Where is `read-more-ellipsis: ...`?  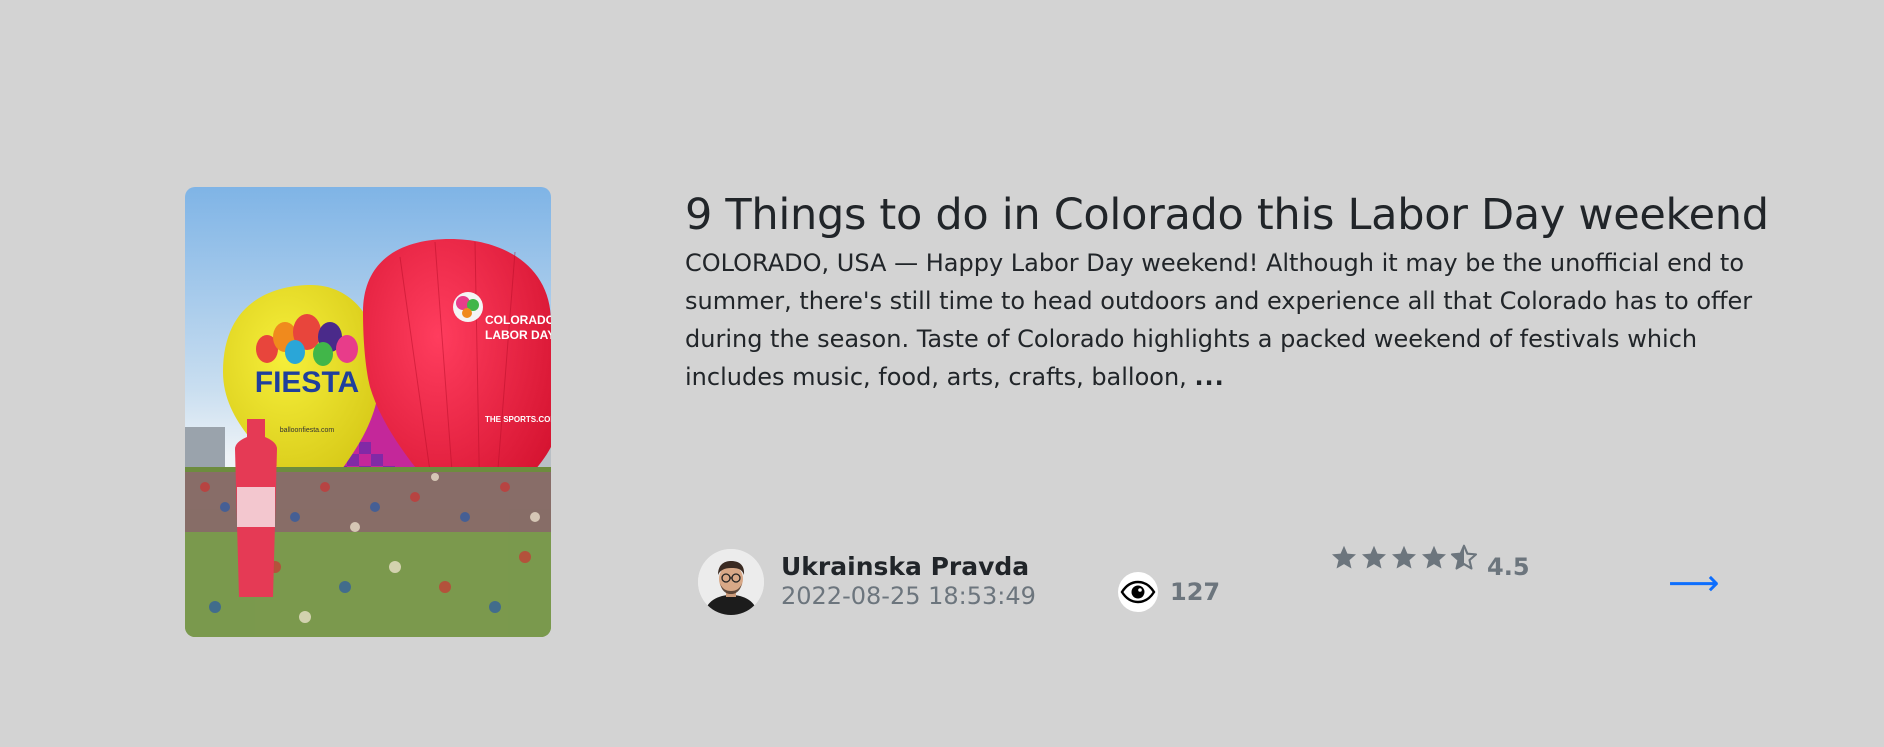
read-more-ellipsis: ... is located at coordinates (1209, 377).